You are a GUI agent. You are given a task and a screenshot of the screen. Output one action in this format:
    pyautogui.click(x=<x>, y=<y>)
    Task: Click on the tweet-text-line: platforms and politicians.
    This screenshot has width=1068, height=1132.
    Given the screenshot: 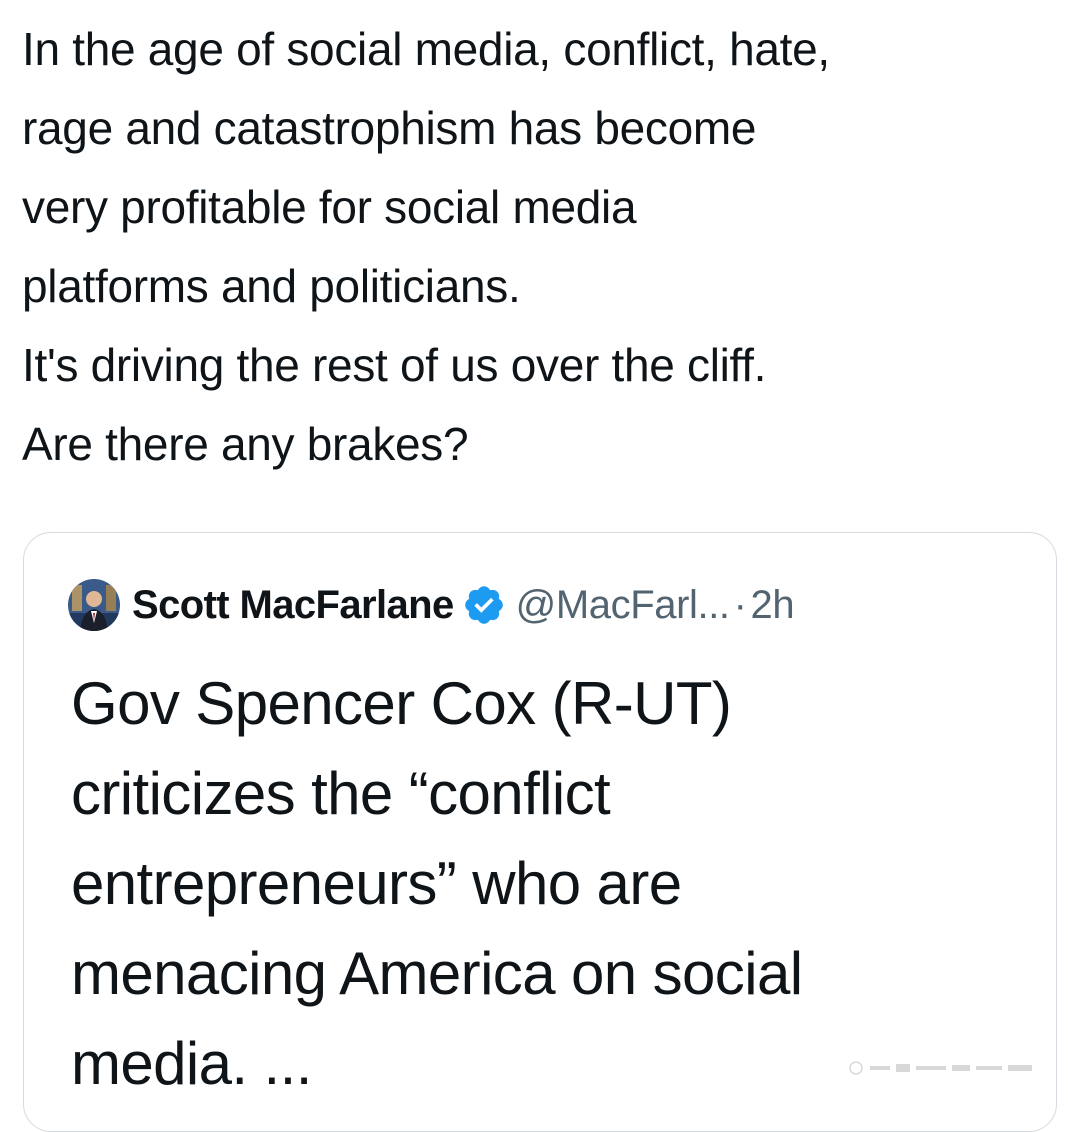 What is the action you would take?
    pyautogui.click(x=271, y=286)
    